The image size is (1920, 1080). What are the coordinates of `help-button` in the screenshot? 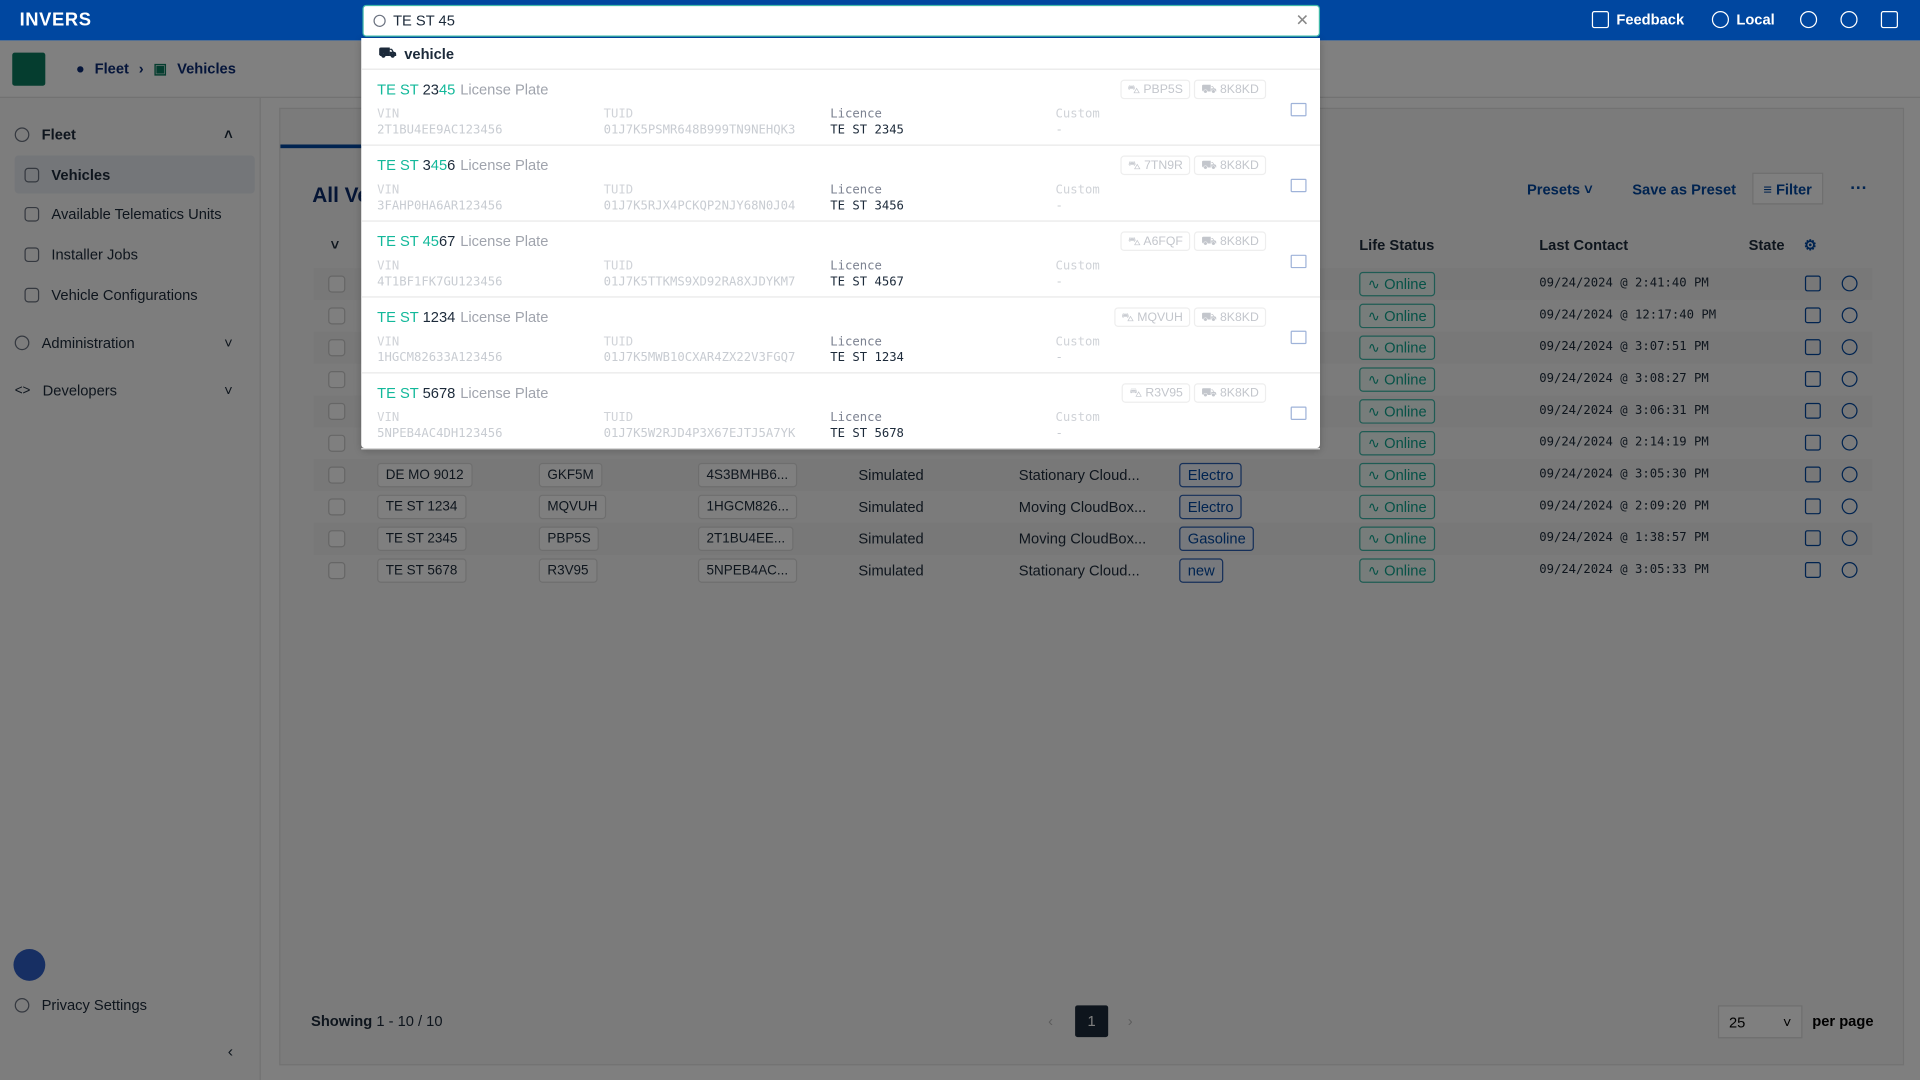 It's located at (1809, 20).